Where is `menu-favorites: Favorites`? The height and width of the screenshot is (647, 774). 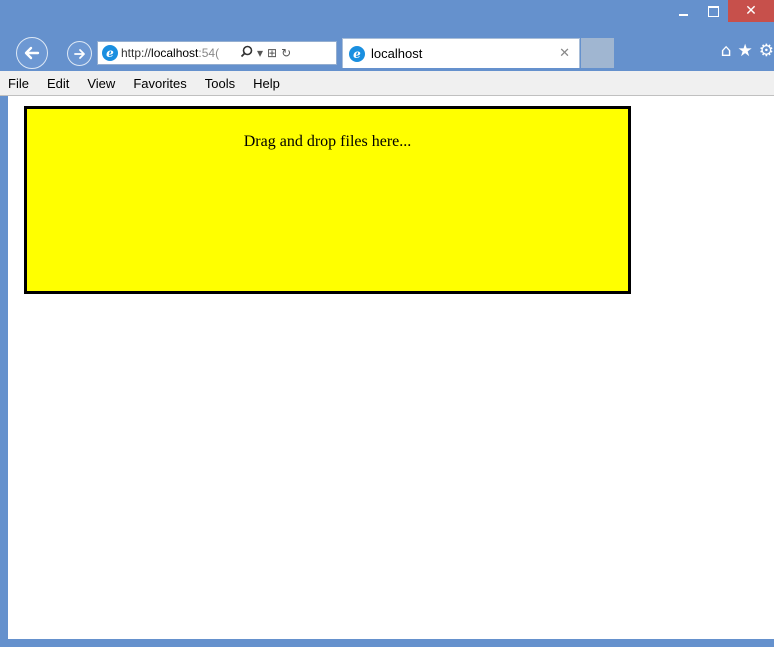
menu-favorites: Favorites is located at coordinates (159, 83).